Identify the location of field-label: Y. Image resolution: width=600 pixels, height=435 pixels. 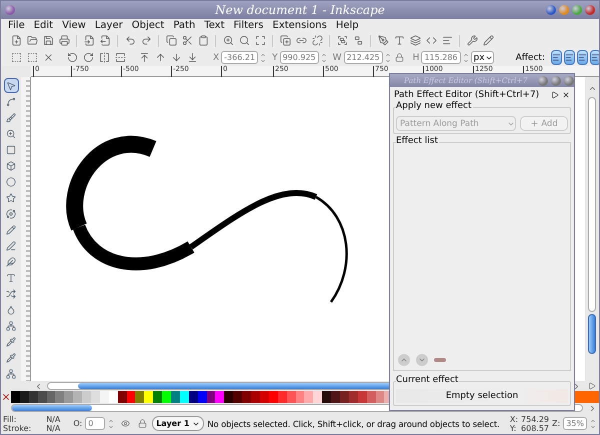
(275, 57).